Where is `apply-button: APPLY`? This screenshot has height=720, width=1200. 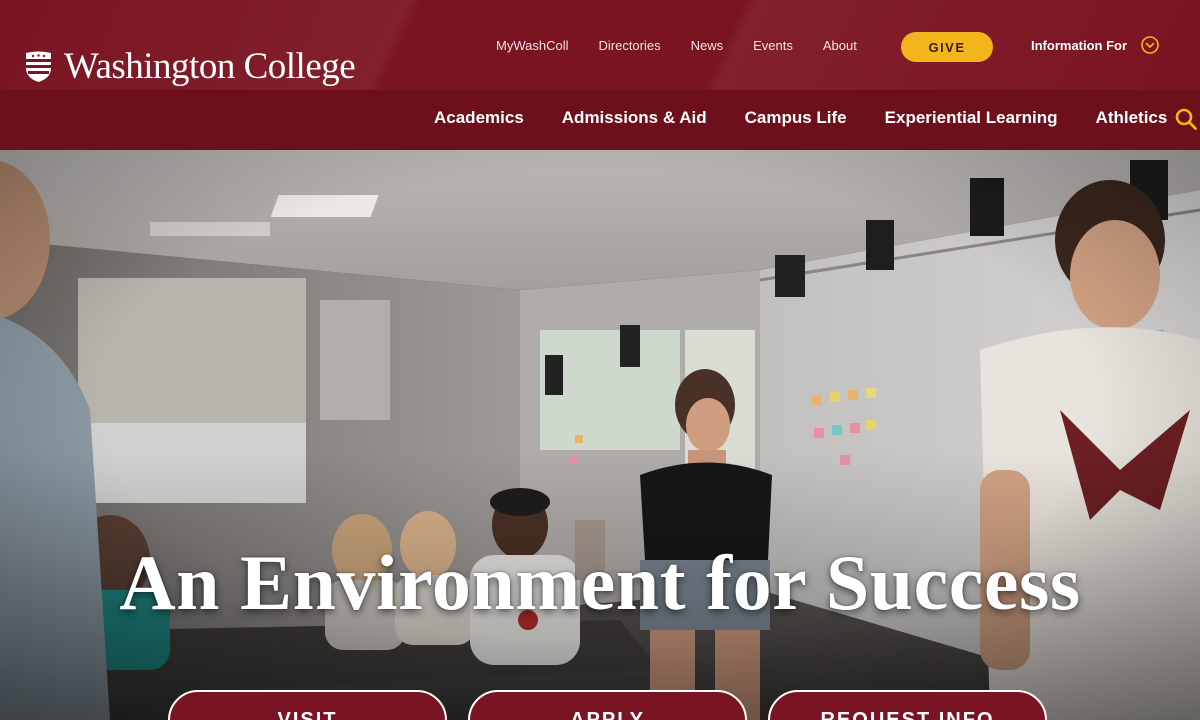
apply-button: APPLY is located at coordinates (607, 705).